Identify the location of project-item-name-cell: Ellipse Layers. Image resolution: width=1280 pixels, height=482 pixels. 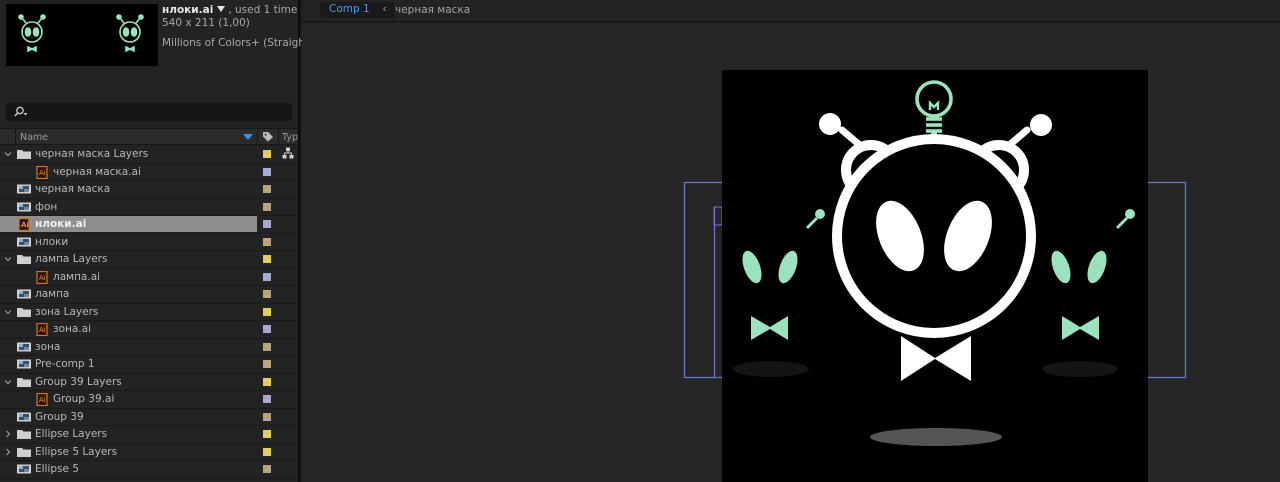
(128, 434).